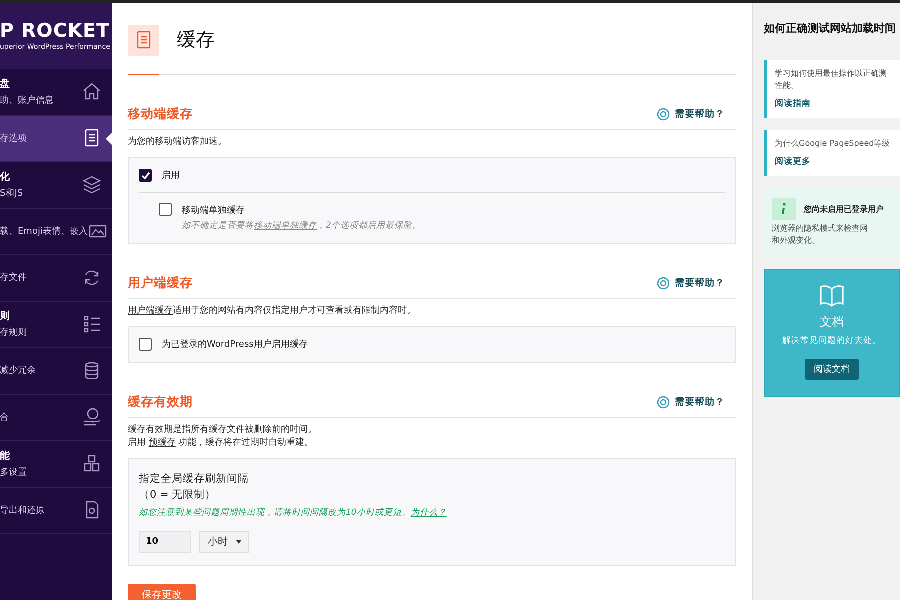 Image resolution: width=900 pixels, height=600 pixels. What do you see at coordinates (165, 542) in the screenshot?
I see `number-field: 10` at bounding box center [165, 542].